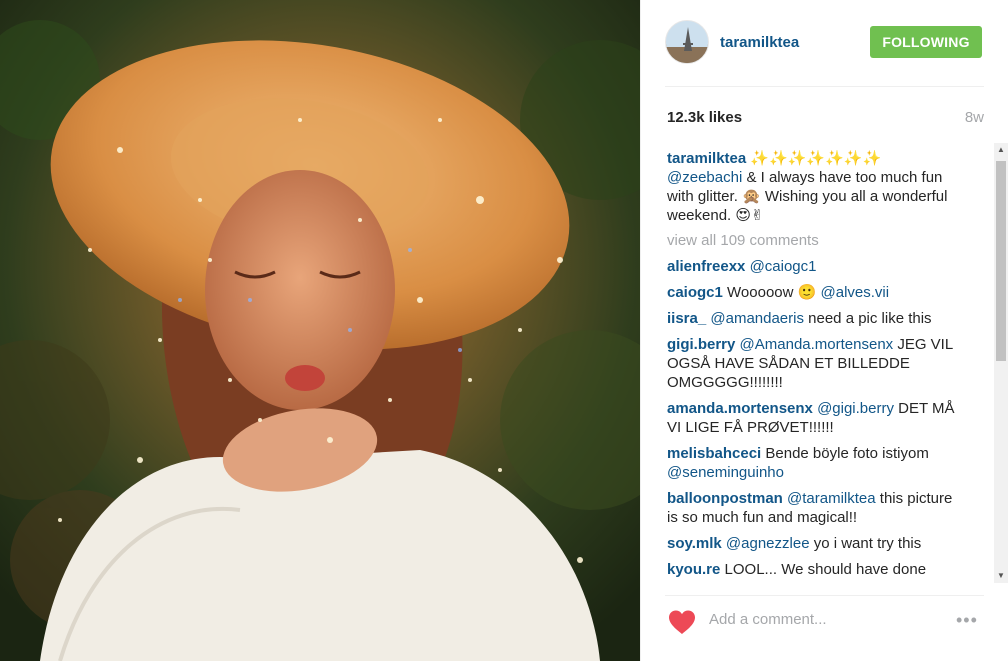 This screenshot has width=1008, height=661. Describe the element at coordinates (816, 158) in the screenshot. I see `sparkles-emoji: ✨✨✨✨✨✨✨` at that location.